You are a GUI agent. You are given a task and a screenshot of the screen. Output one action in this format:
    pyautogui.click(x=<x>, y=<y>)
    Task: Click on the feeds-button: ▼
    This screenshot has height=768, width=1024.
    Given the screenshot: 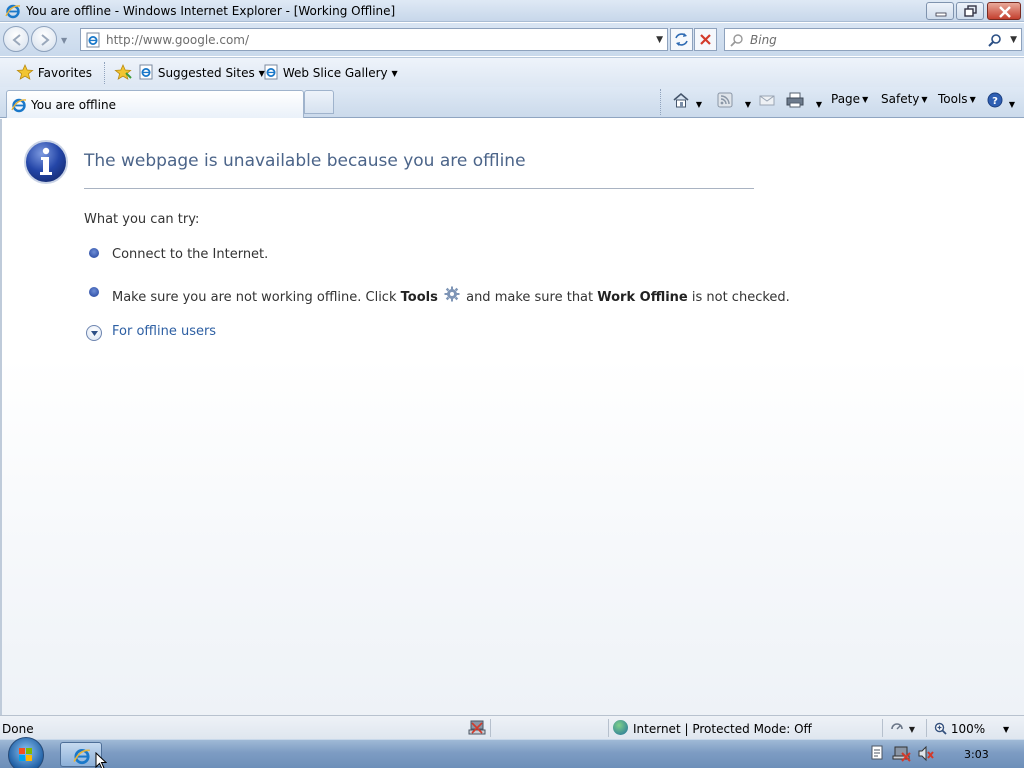 What is the action you would take?
    pyautogui.click(x=734, y=102)
    